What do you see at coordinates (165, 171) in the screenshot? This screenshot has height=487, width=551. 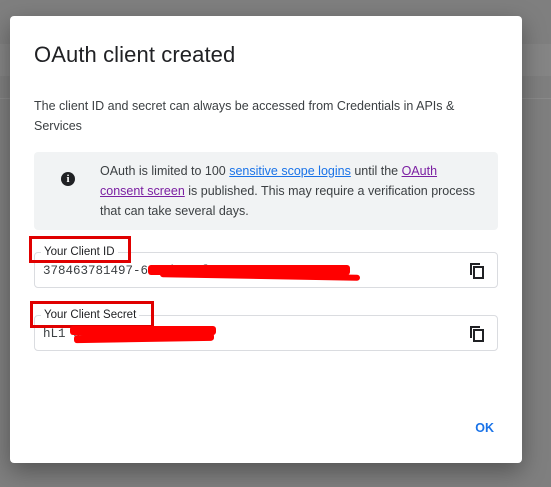 I see `info-text-part: OAuth is limited to 100` at bounding box center [165, 171].